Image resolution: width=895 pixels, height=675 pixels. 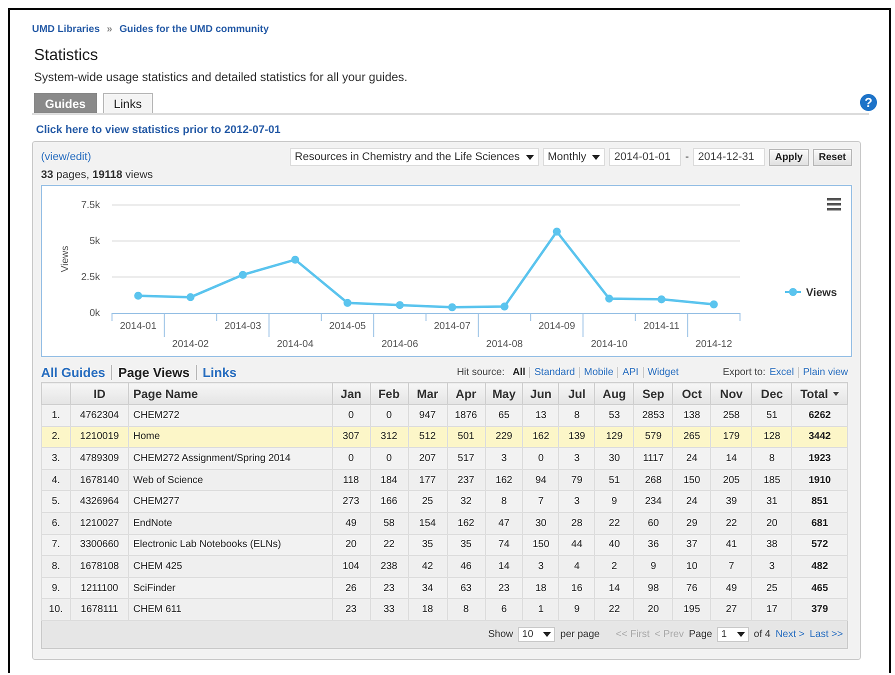 What do you see at coordinates (826, 634) in the screenshot?
I see `last-page-link: Last >>` at bounding box center [826, 634].